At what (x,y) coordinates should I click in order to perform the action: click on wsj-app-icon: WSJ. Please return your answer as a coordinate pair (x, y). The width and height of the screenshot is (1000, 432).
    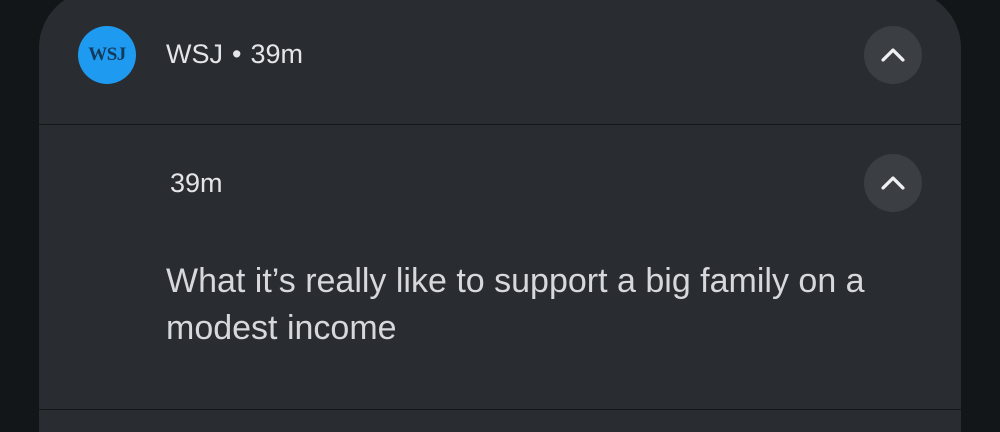
    Looking at the image, I should click on (107, 55).